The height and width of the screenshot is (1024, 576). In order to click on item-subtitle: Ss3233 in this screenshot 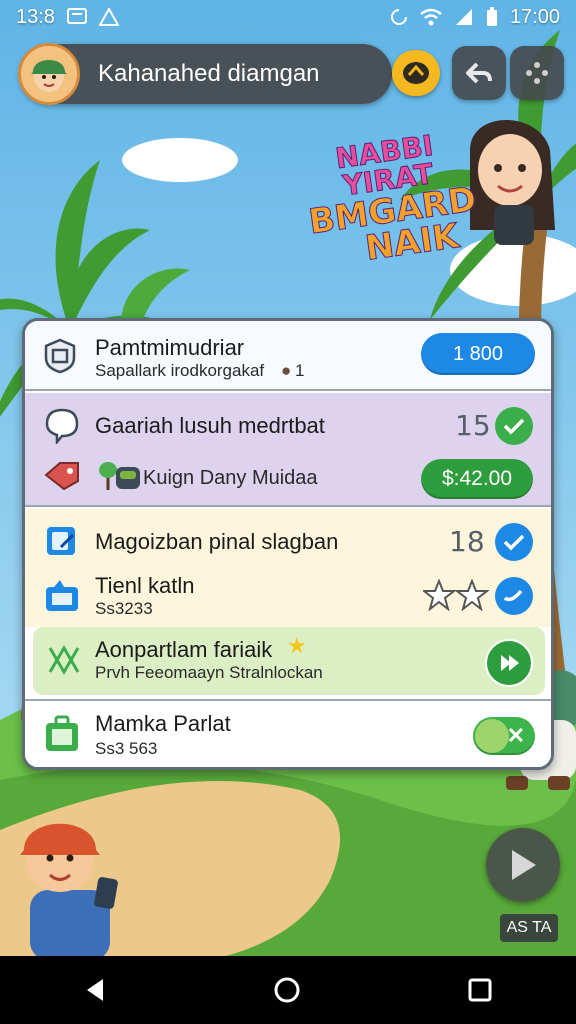, I will do `click(124, 608)`.